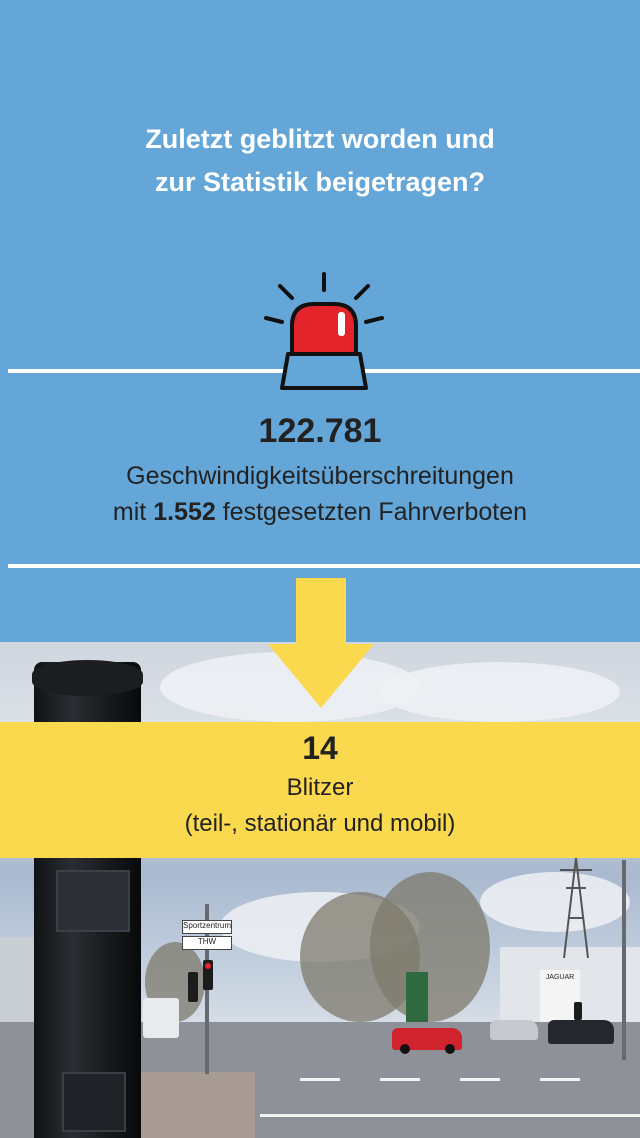  Describe the element at coordinates (19, 984) in the screenshot. I see `building-left` at that location.